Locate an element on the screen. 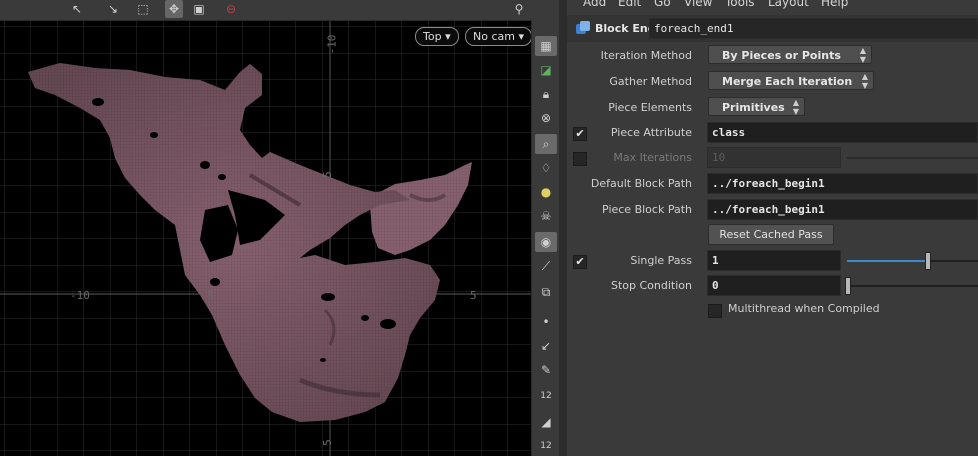  menu-bar: Add Edit Go View Tools Layout Help is located at coordinates (772, 6).